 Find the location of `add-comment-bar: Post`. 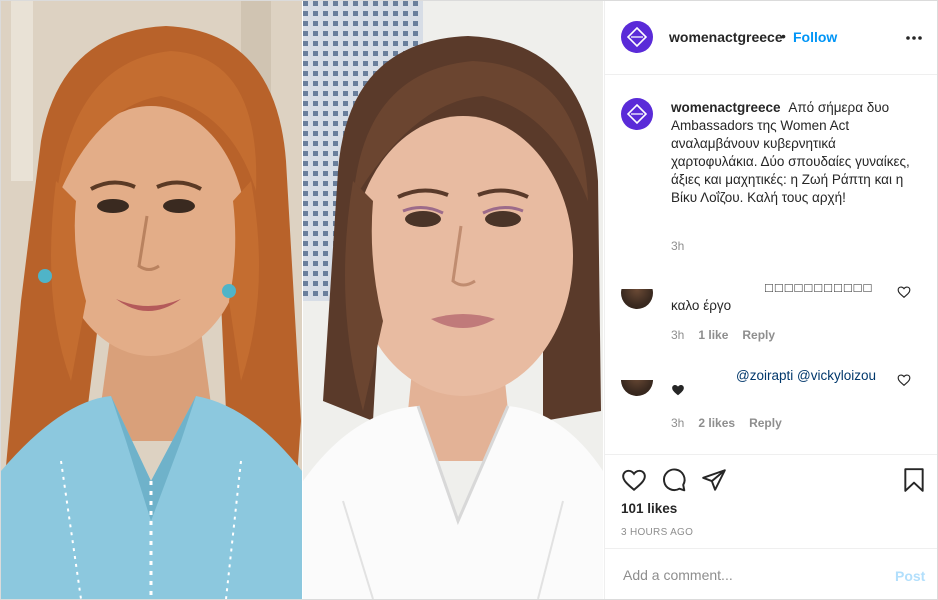

add-comment-bar: Post is located at coordinates (771, 573).